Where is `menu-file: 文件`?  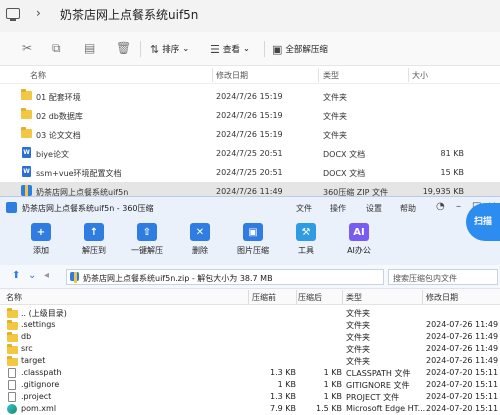
menu-file: 文件 is located at coordinates (304, 208).